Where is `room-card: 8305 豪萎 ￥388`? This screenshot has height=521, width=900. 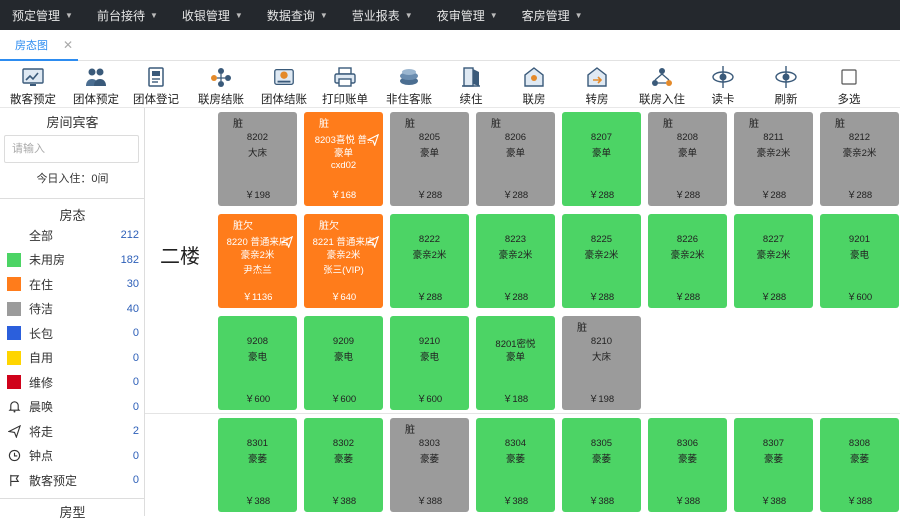
room-card: 8305 豪萎 ￥388 is located at coordinates (601, 465).